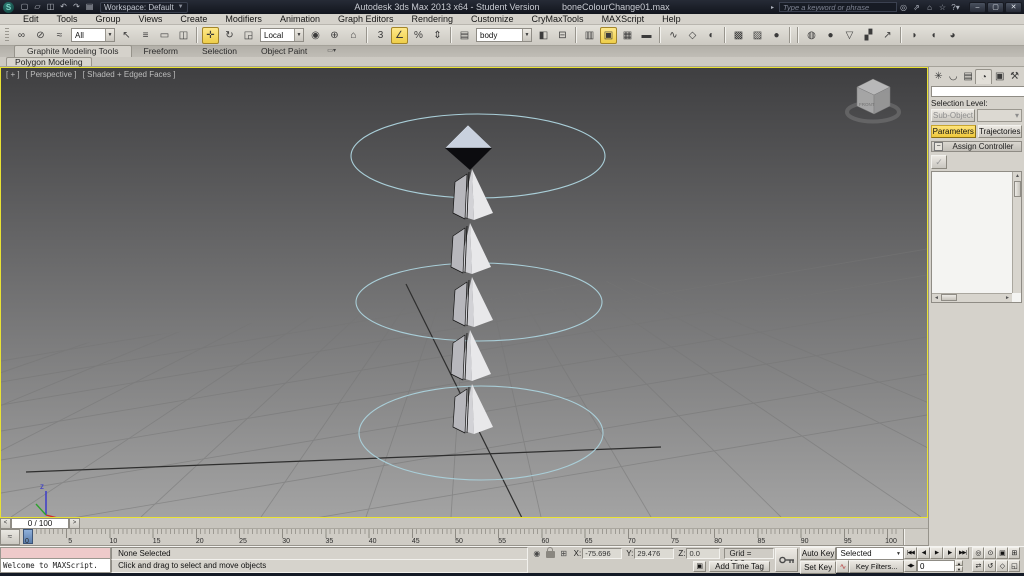  Describe the element at coordinates (129, 74) in the screenshot. I see `viewport-shading-menu: [ Shaded + Edged Faces ]` at that location.